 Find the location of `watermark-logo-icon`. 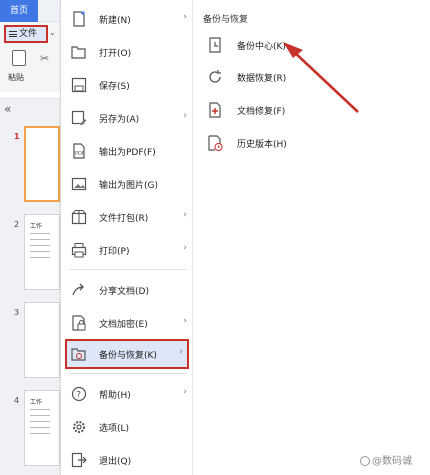

watermark-logo-icon is located at coordinates (365, 461).